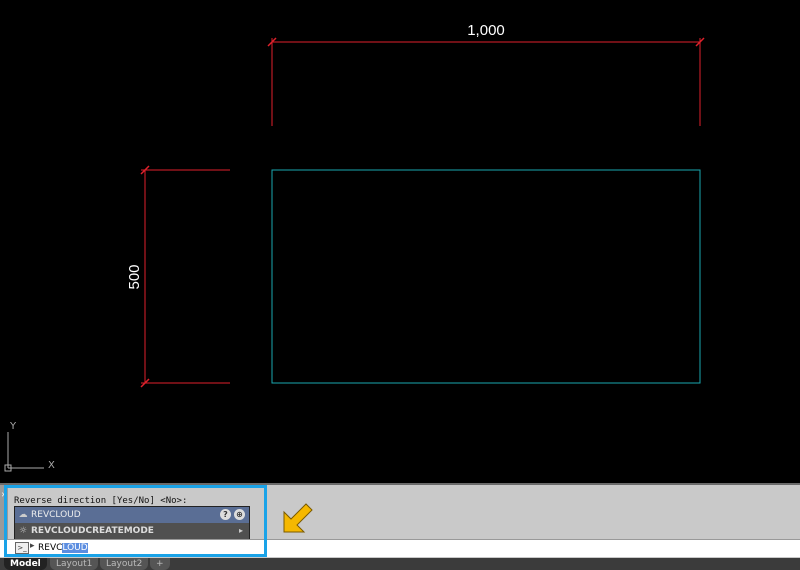 The image size is (800, 570). Describe the element at coordinates (74, 564) in the screenshot. I see `tab-layout1: Layout1` at that location.